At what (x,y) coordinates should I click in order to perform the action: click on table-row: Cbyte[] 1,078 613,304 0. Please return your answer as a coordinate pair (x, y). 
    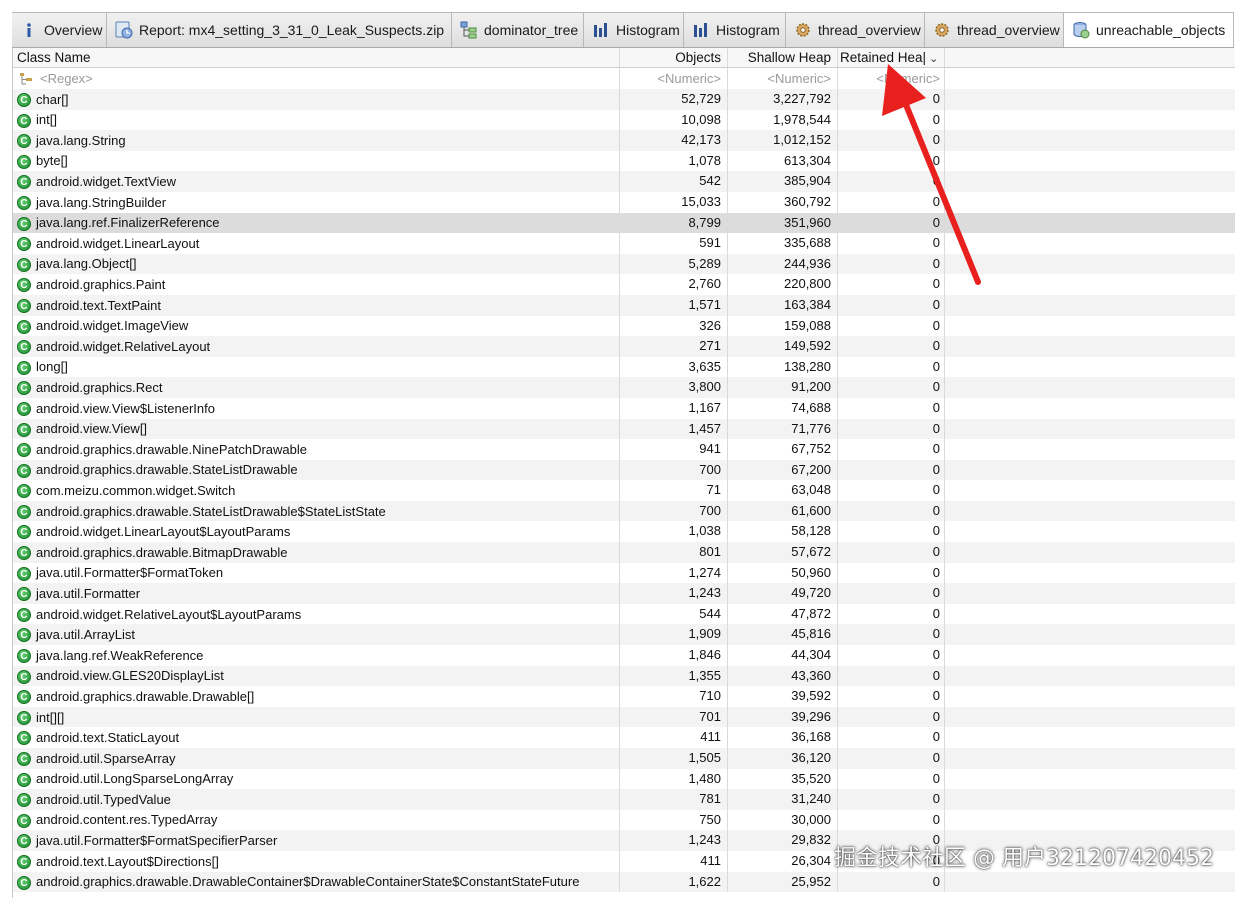
    Looking at the image, I should click on (624, 161).